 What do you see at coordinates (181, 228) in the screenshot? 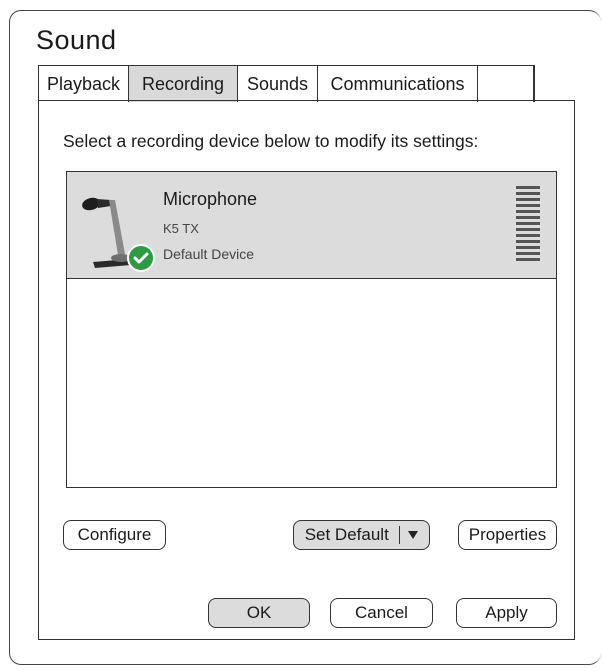
I see `device-model: K5 TX` at bounding box center [181, 228].